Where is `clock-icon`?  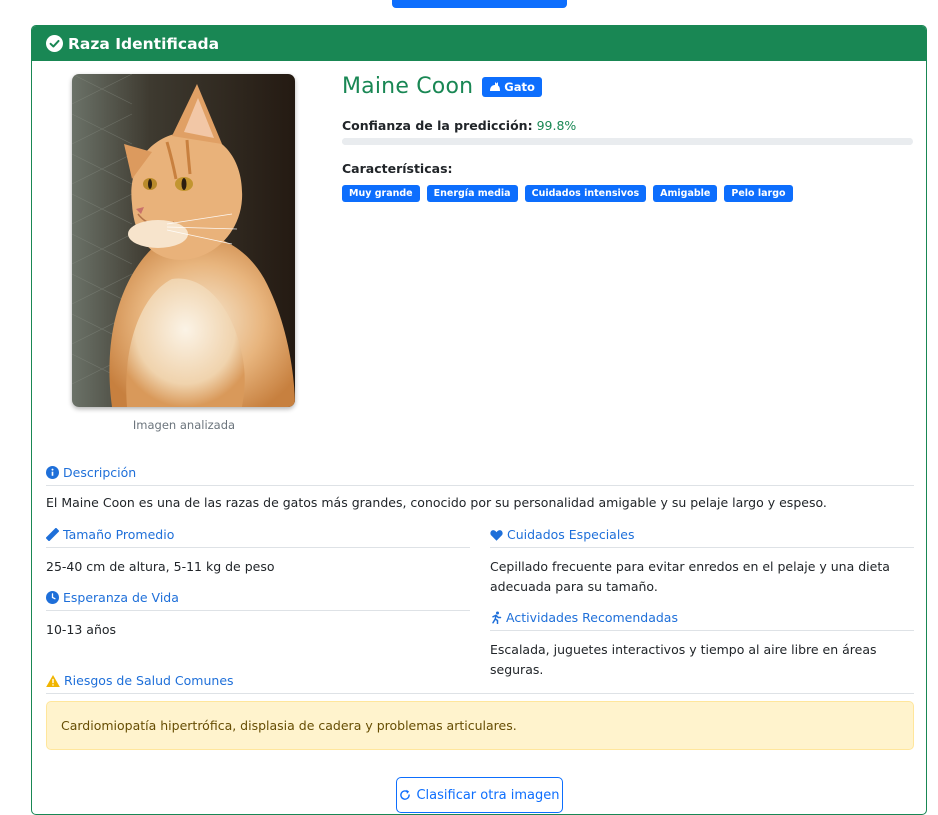
clock-icon is located at coordinates (52, 597).